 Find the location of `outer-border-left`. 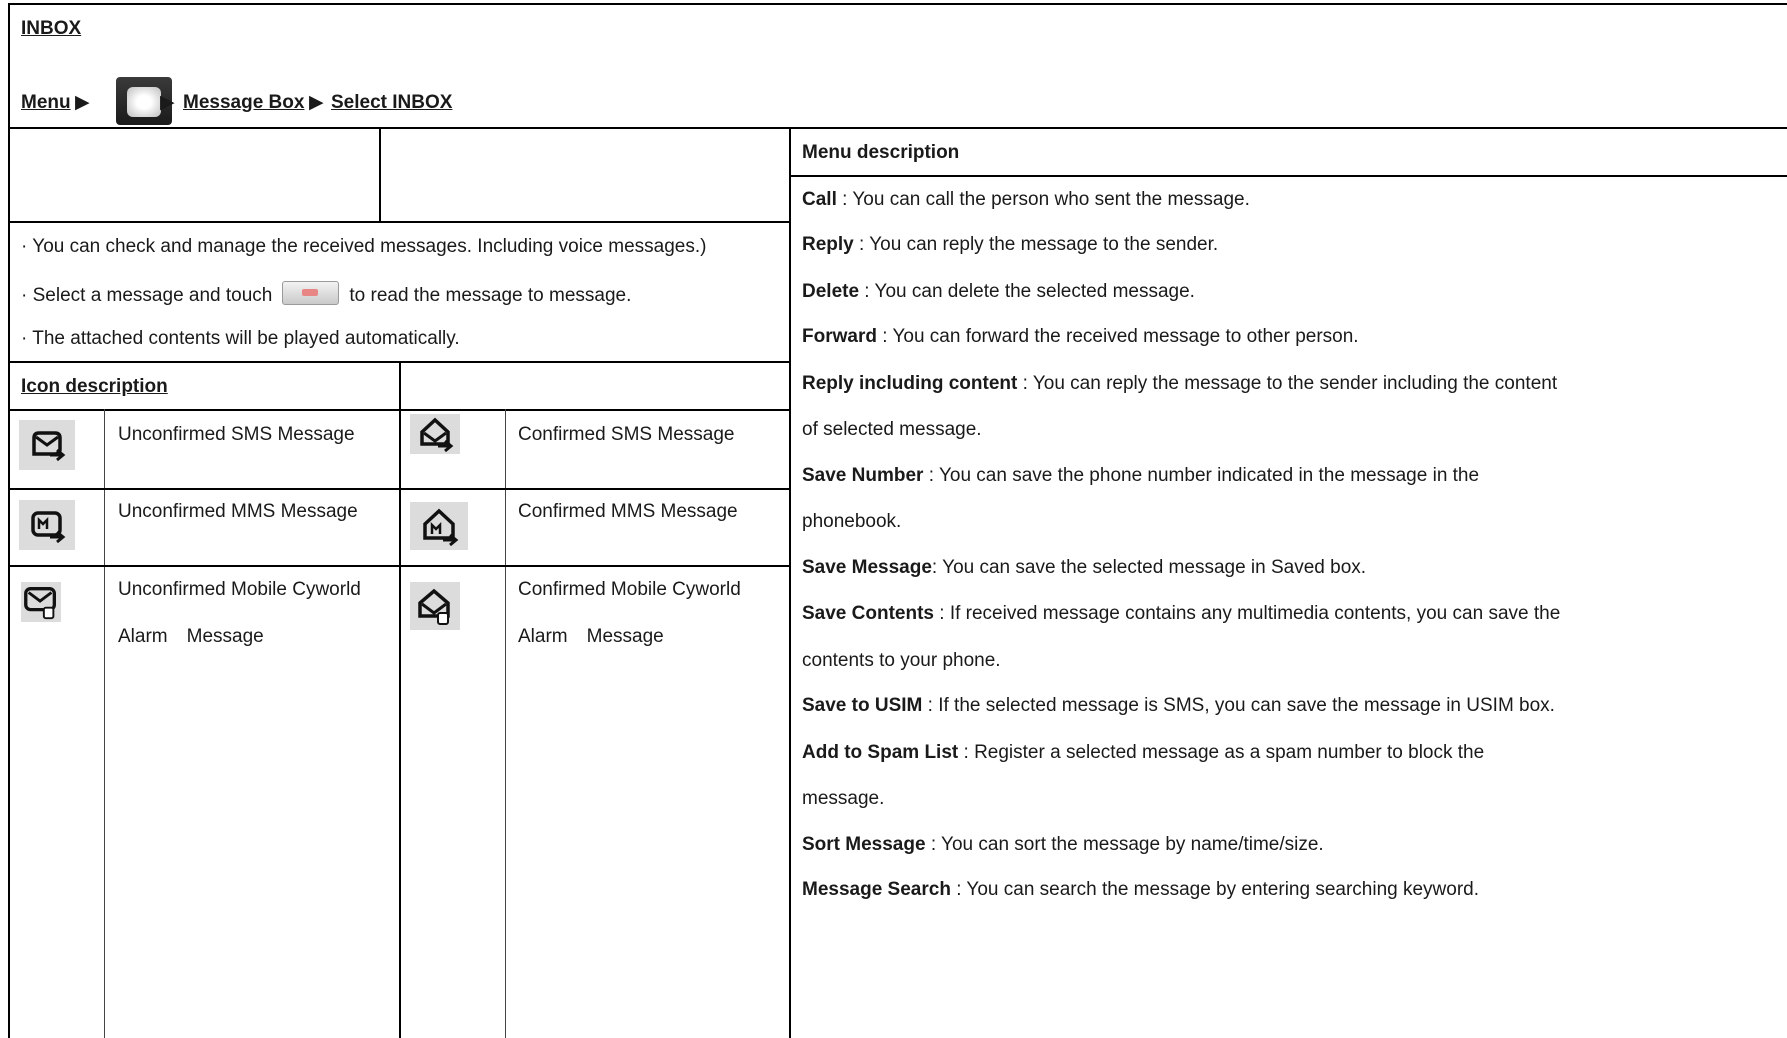

outer-border-left is located at coordinates (9, 520).